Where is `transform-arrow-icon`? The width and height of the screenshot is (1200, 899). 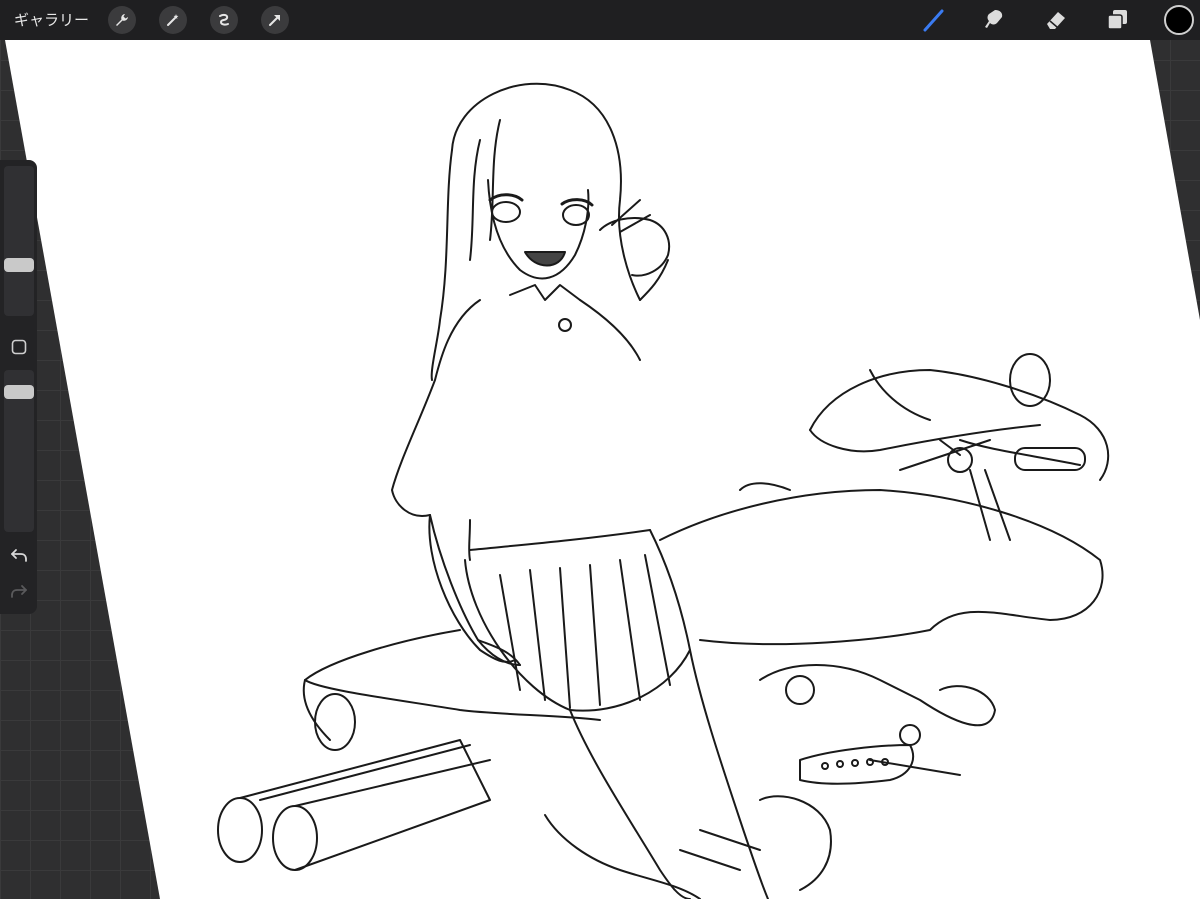
transform-arrow-icon is located at coordinates (275, 20).